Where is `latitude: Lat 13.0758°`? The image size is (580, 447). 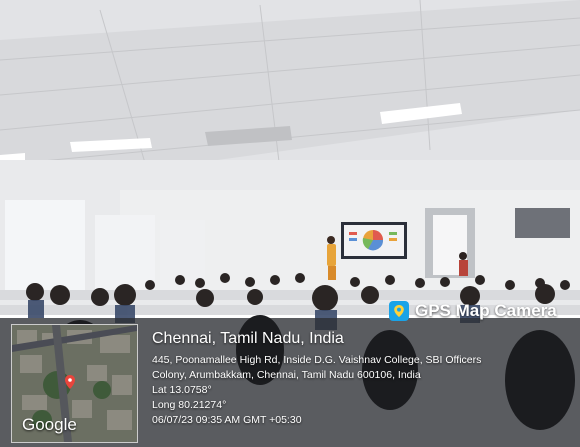 latitude: Lat 13.0758° is located at coordinates (182, 390).